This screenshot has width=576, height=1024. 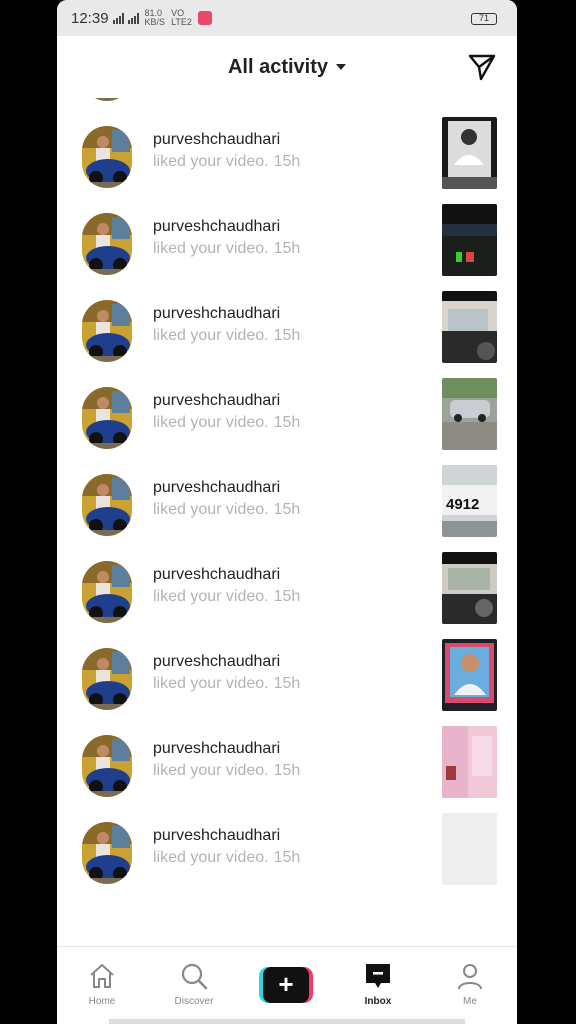 I want to click on caret-down-icon, so click(x=341, y=66).